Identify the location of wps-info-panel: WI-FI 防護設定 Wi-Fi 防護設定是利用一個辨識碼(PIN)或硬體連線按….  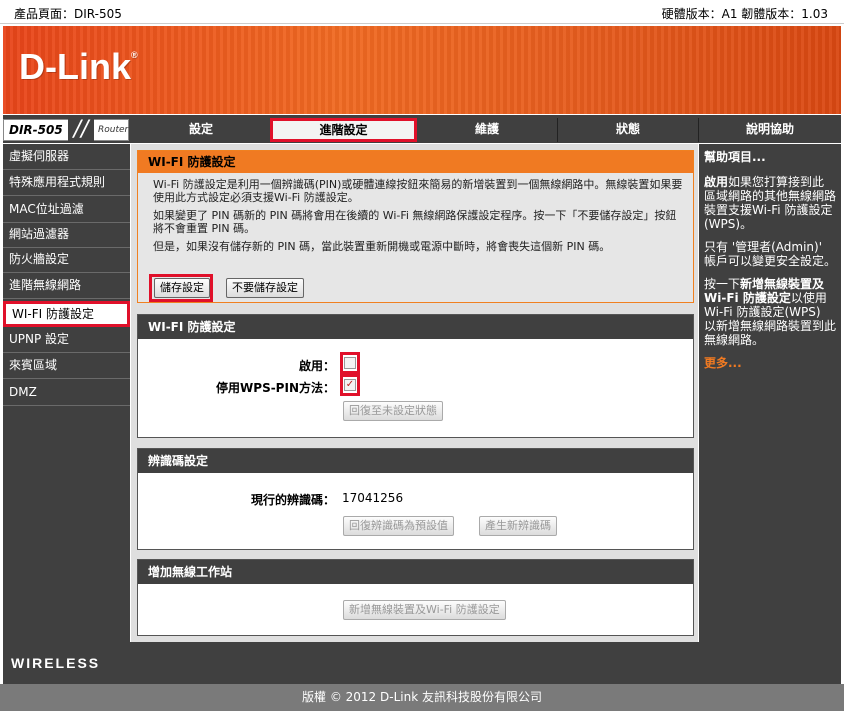
(415, 226).